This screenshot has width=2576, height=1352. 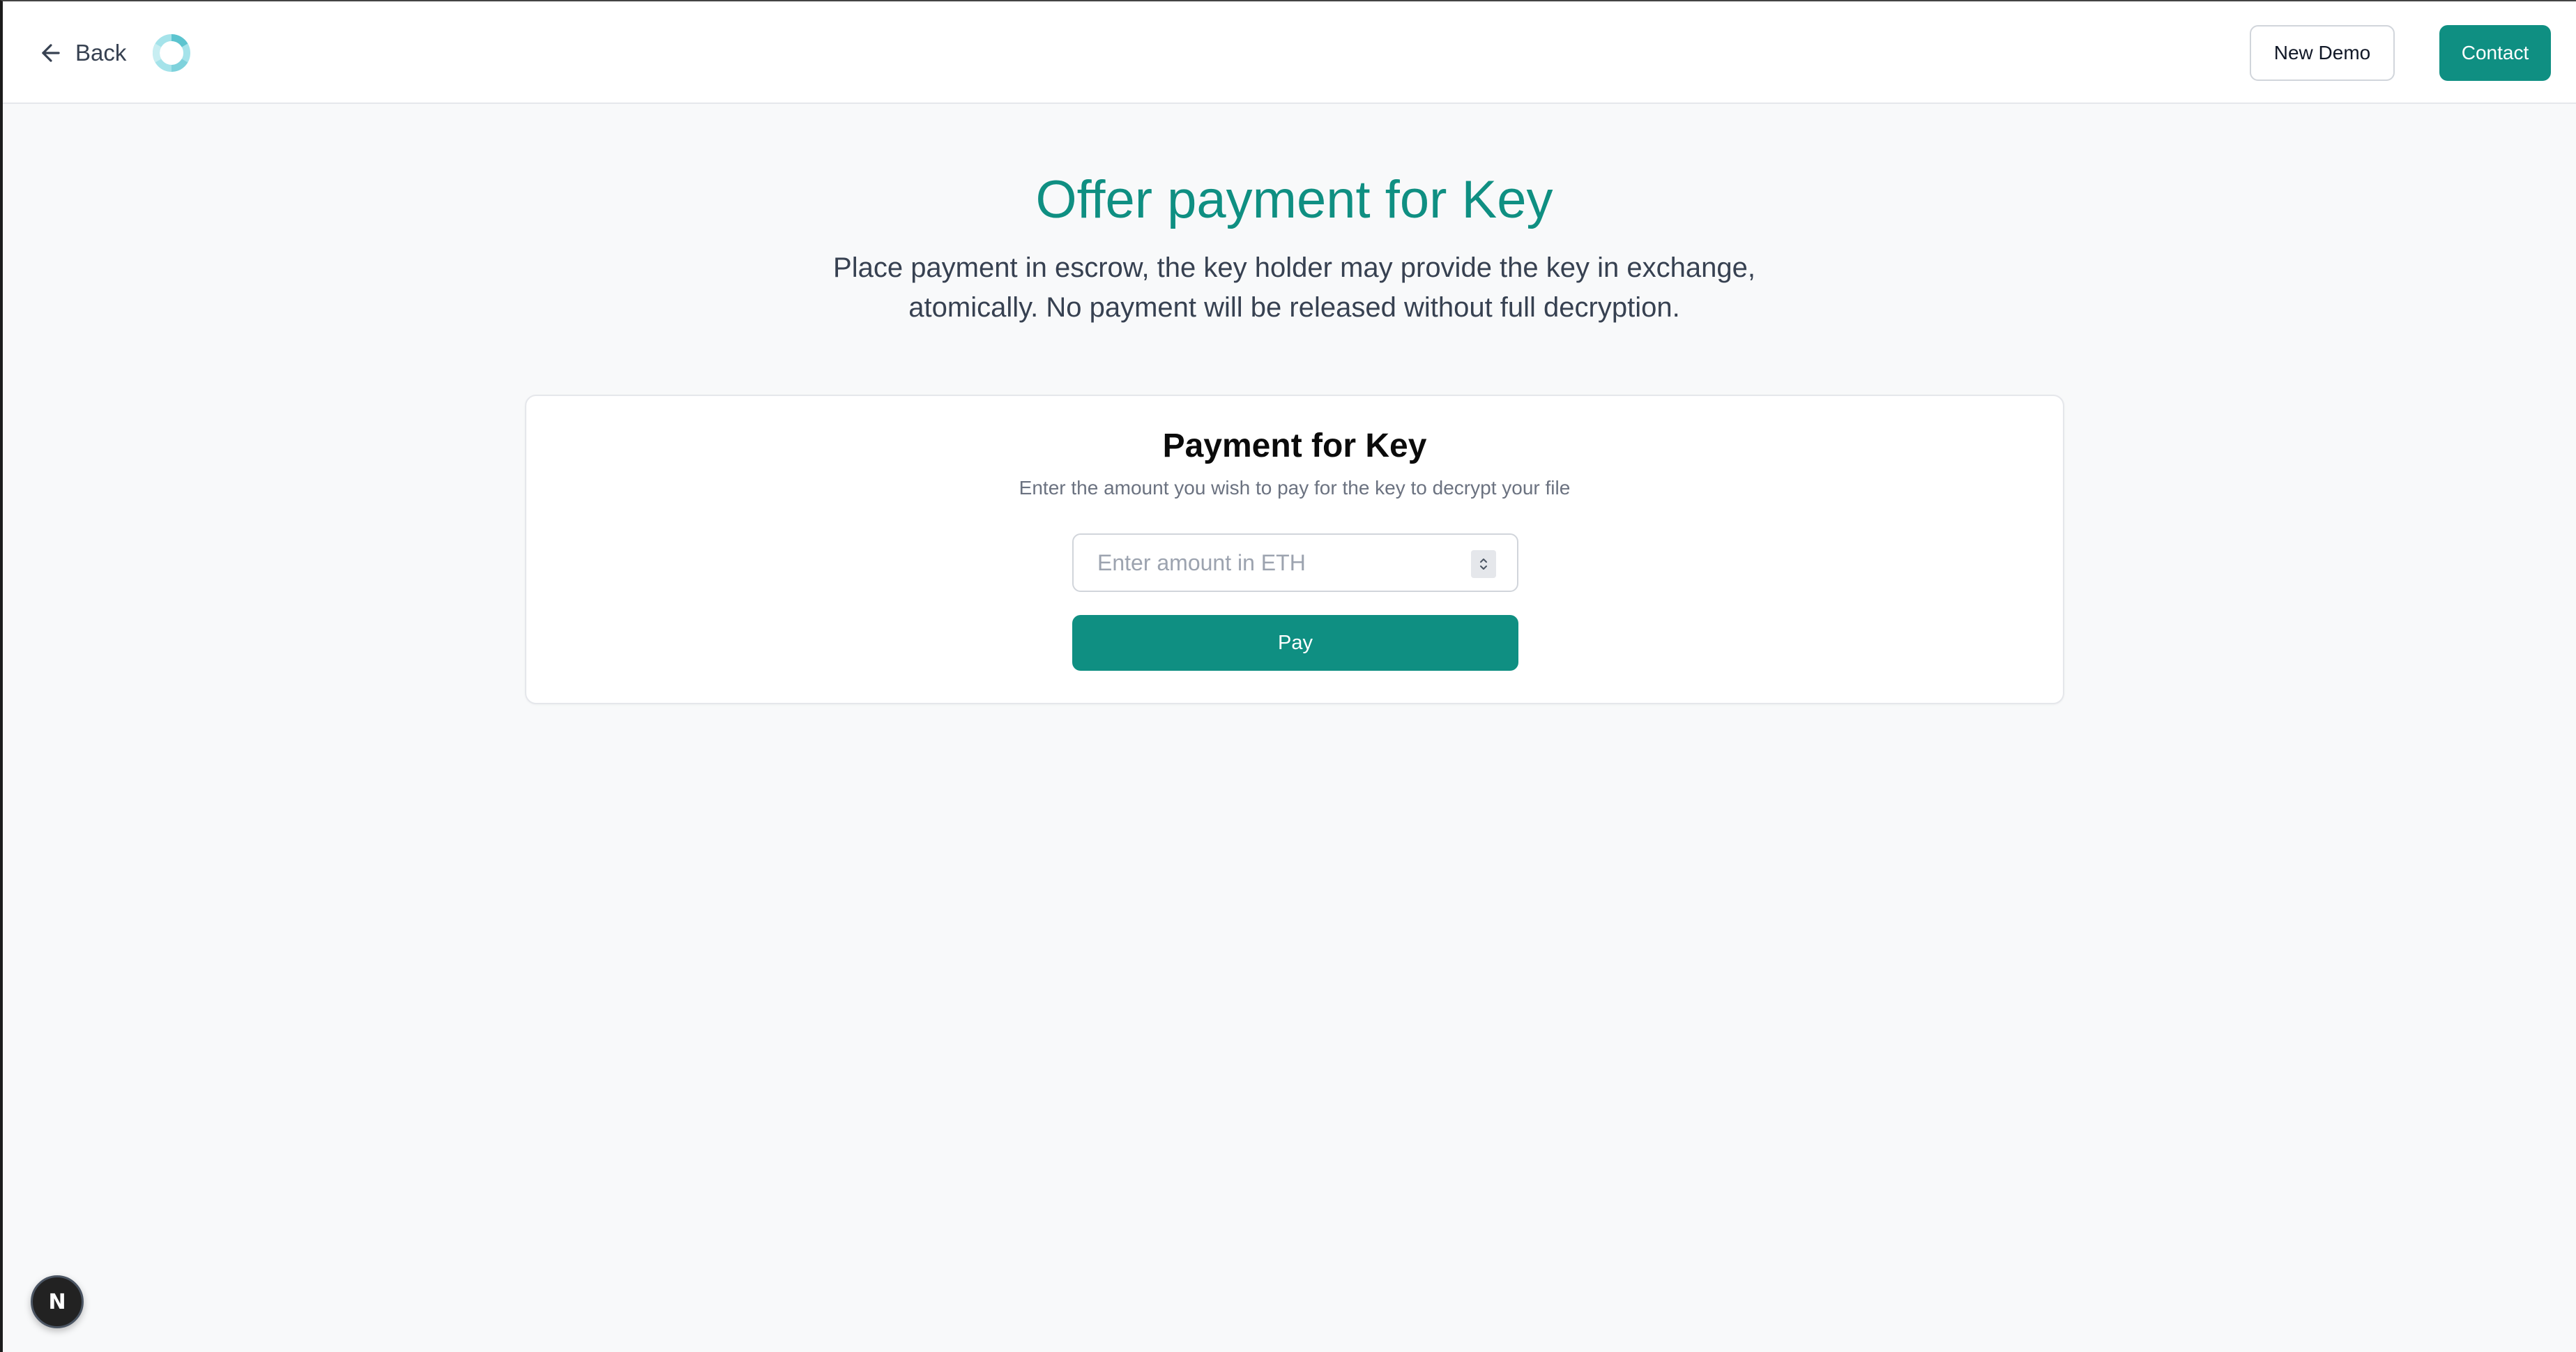 What do you see at coordinates (1294, 199) in the screenshot?
I see `page-title: Offer payment for Key` at bounding box center [1294, 199].